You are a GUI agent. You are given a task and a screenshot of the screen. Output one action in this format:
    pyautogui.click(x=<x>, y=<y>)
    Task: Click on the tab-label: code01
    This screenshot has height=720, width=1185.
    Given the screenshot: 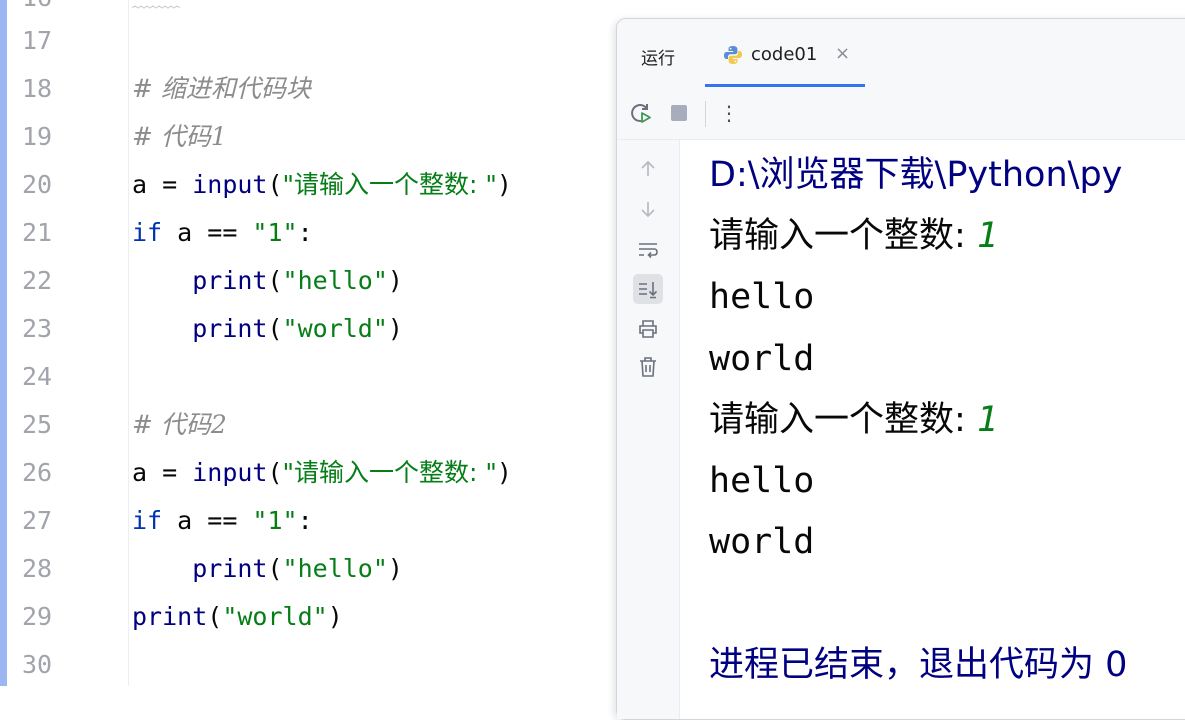 What is the action you would take?
    pyautogui.click(x=784, y=54)
    